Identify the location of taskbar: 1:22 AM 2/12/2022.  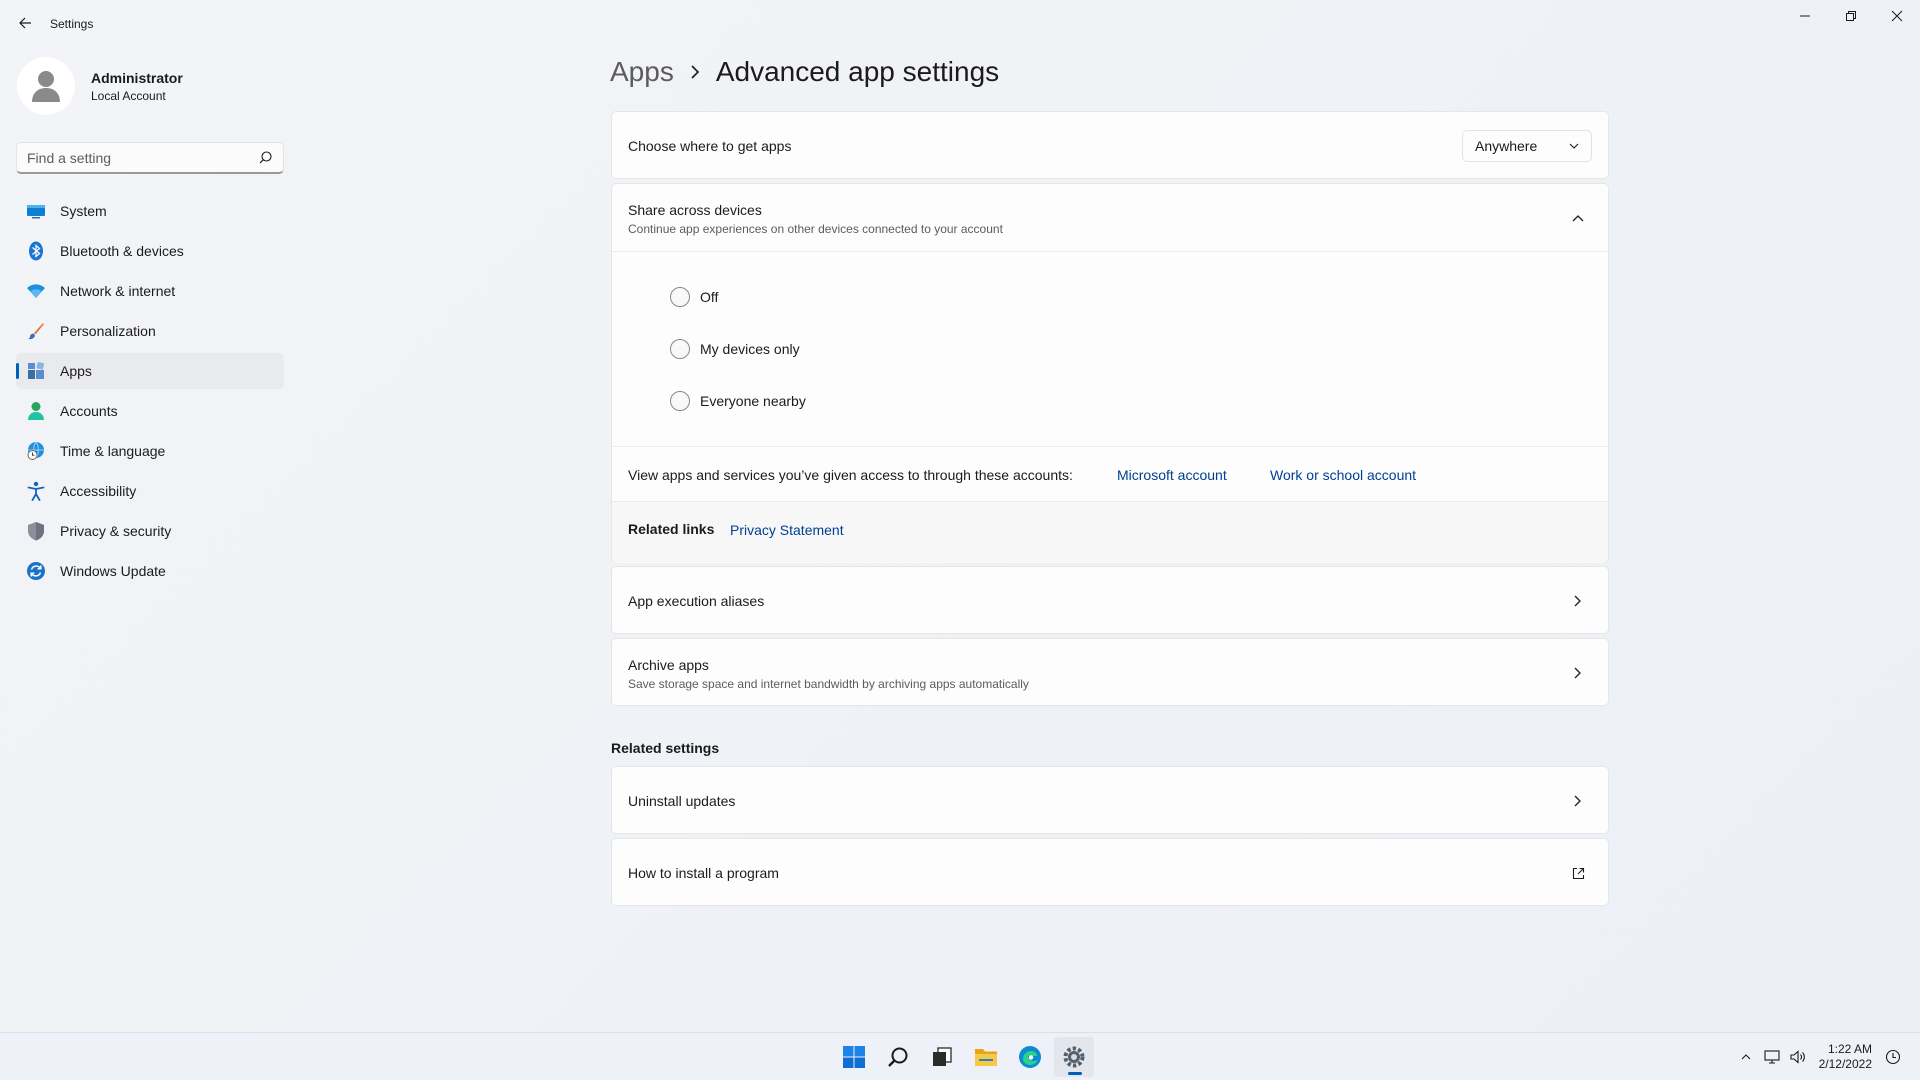
(960, 1056).